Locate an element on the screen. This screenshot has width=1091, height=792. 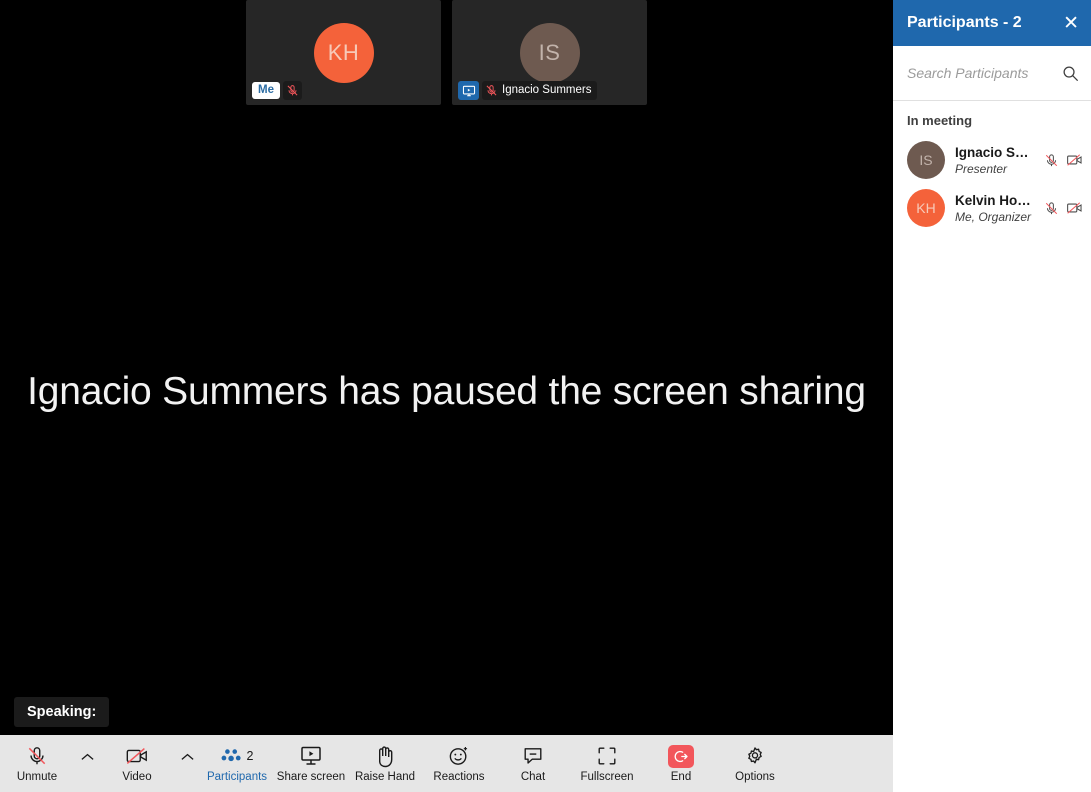
video-tile-participant: IS Ignacio Summers is located at coordinates (549, 52).